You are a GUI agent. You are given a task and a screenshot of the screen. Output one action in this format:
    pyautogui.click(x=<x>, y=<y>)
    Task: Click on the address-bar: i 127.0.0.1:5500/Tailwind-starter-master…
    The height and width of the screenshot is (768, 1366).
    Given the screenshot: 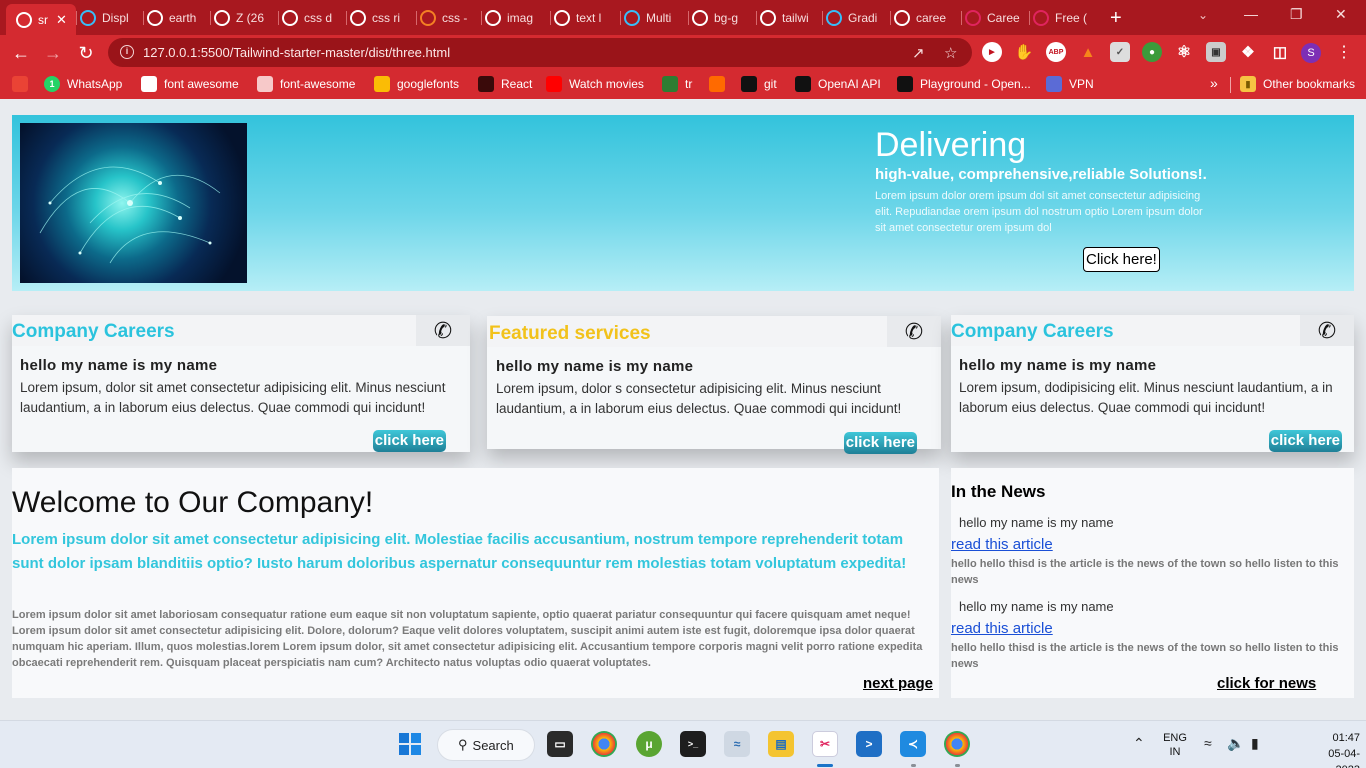 What is the action you would take?
    pyautogui.click(x=540, y=52)
    